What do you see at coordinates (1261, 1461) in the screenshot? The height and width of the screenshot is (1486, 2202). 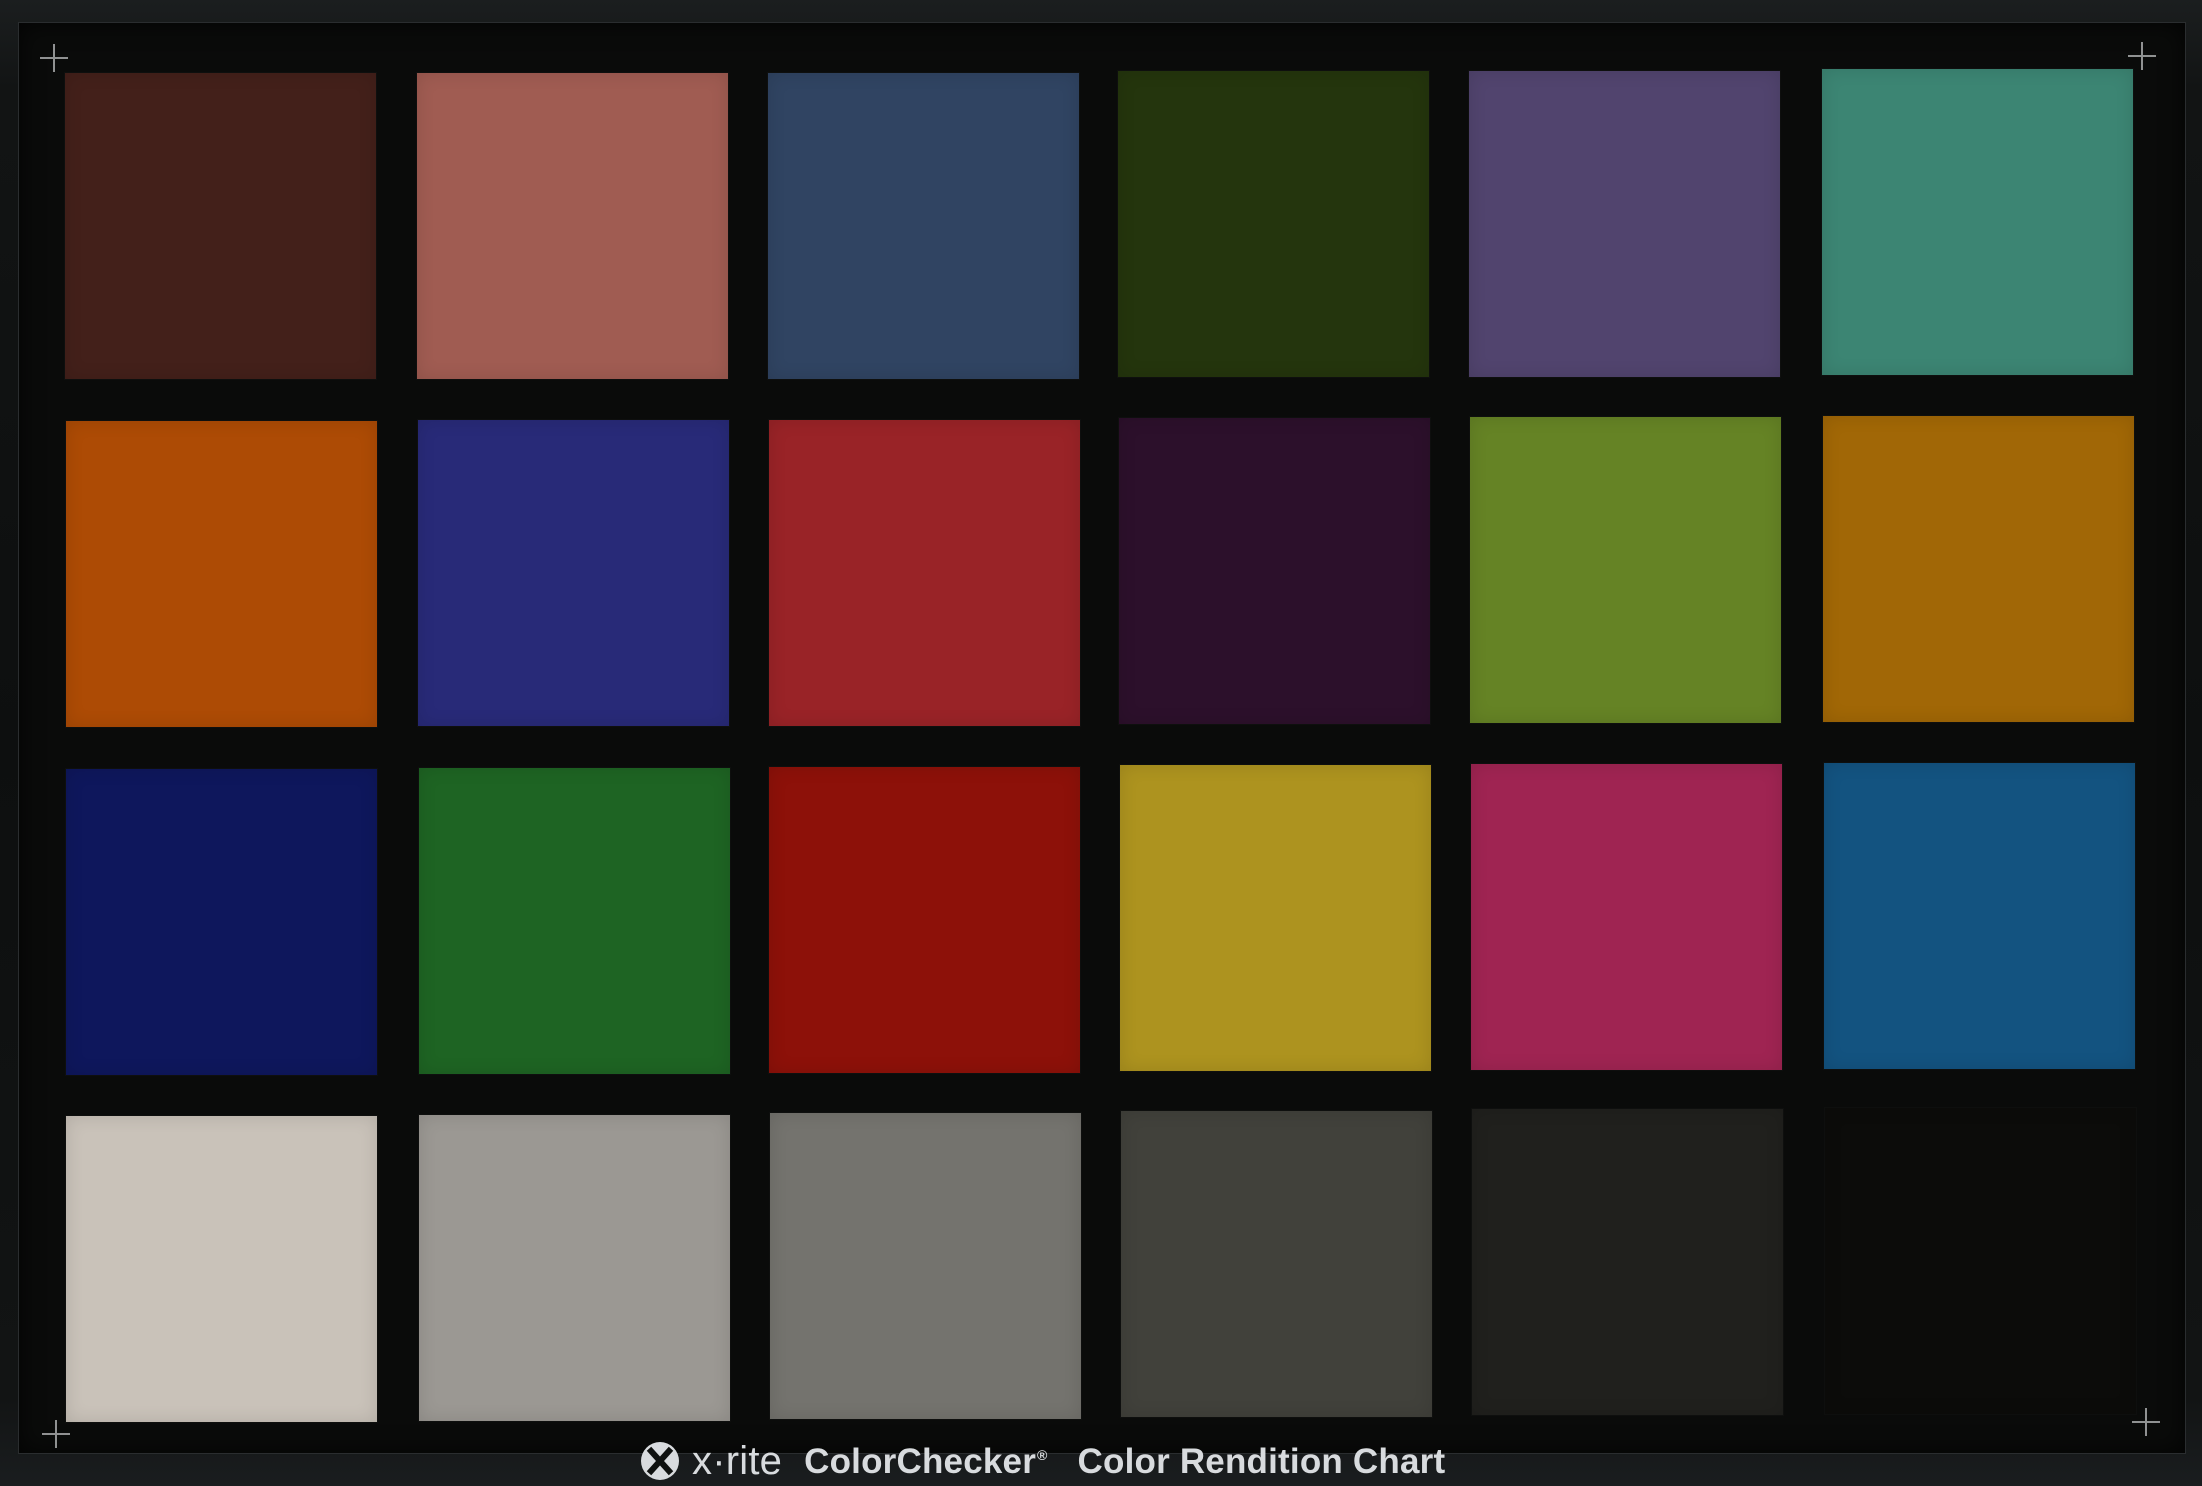 I see `chart-subtitle: Color Rendition Chart` at bounding box center [1261, 1461].